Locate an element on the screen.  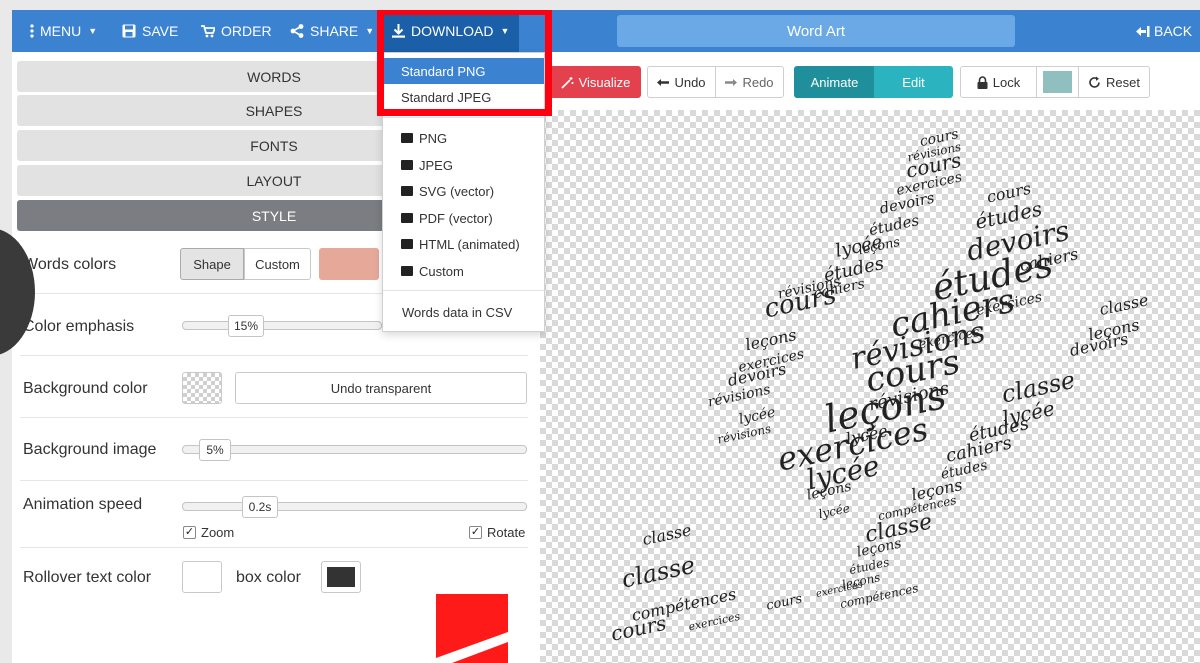
reset-button: Reset is located at coordinates (1114, 82).